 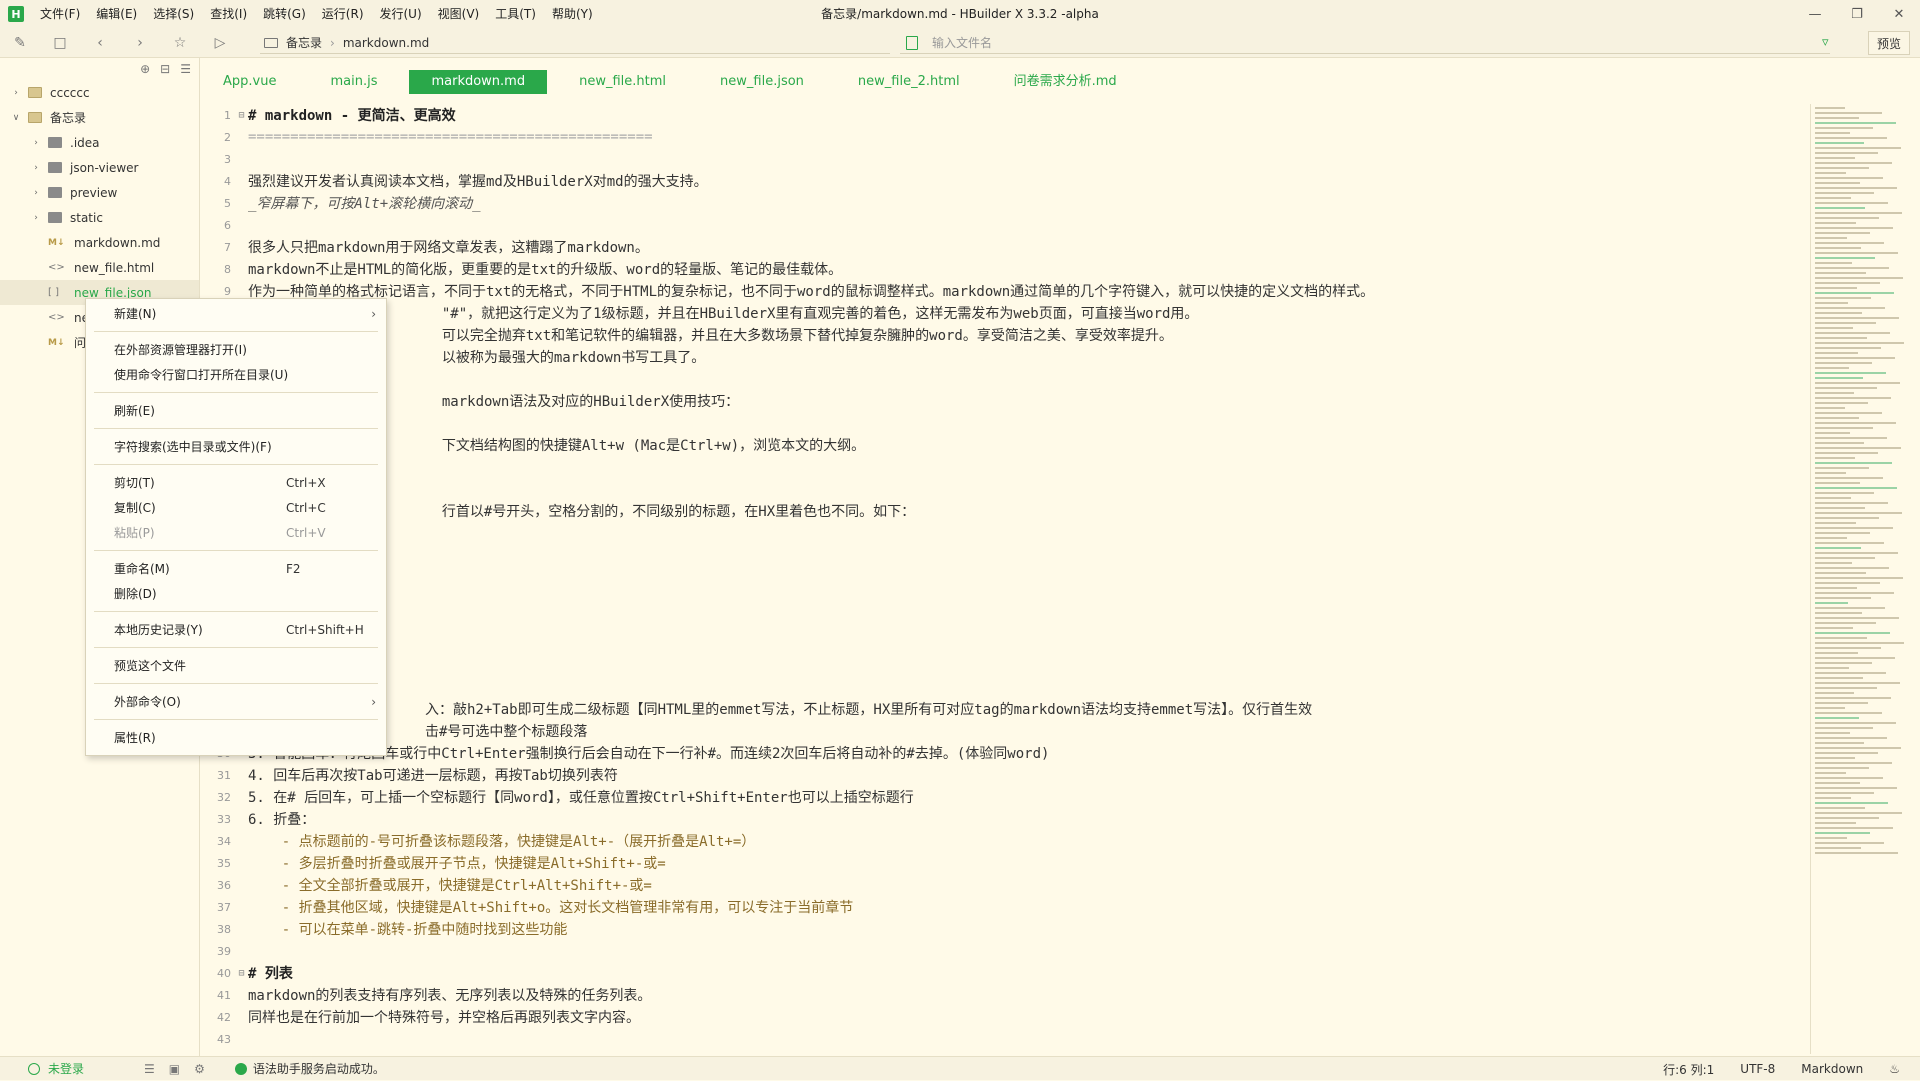 What do you see at coordinates (373, 313) in the screenshot?
I see `submenu-arrow-icon: ›` at bounding box center [373, 313].